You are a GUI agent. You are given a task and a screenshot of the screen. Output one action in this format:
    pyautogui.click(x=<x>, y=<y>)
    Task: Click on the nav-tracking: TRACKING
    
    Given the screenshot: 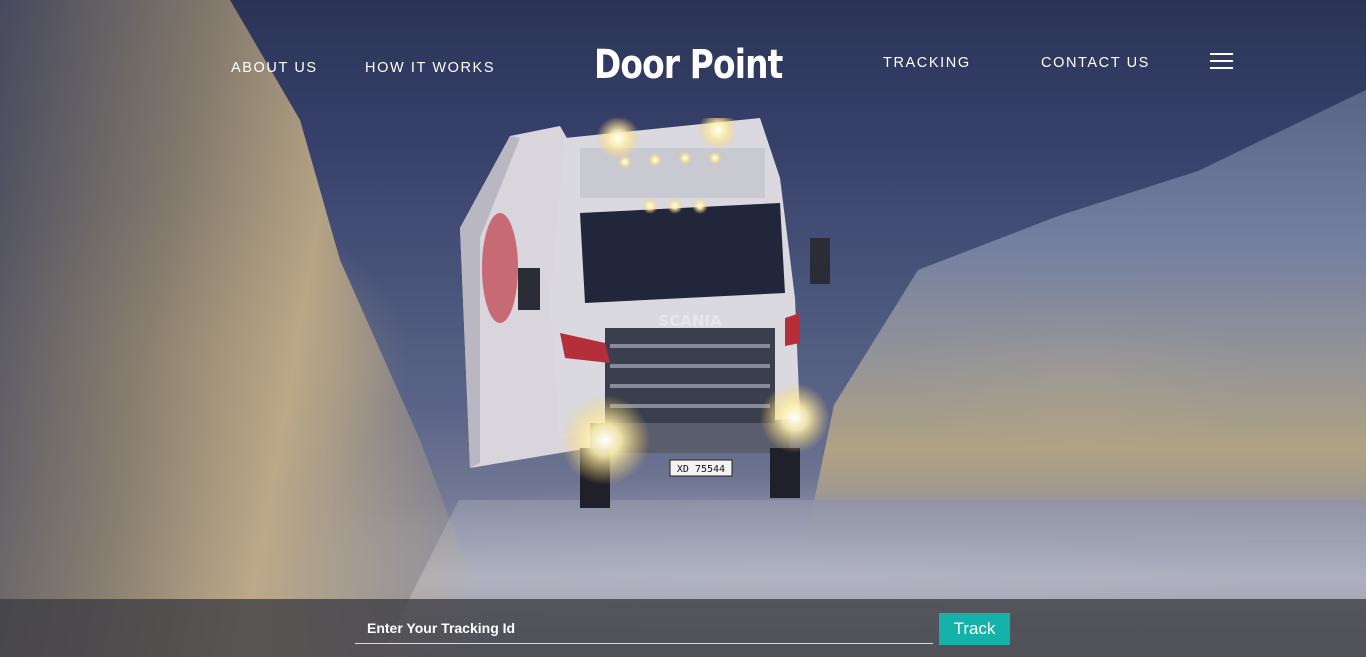 What is the action you would take?
    pyautogui.click(x=927, y=63)
    